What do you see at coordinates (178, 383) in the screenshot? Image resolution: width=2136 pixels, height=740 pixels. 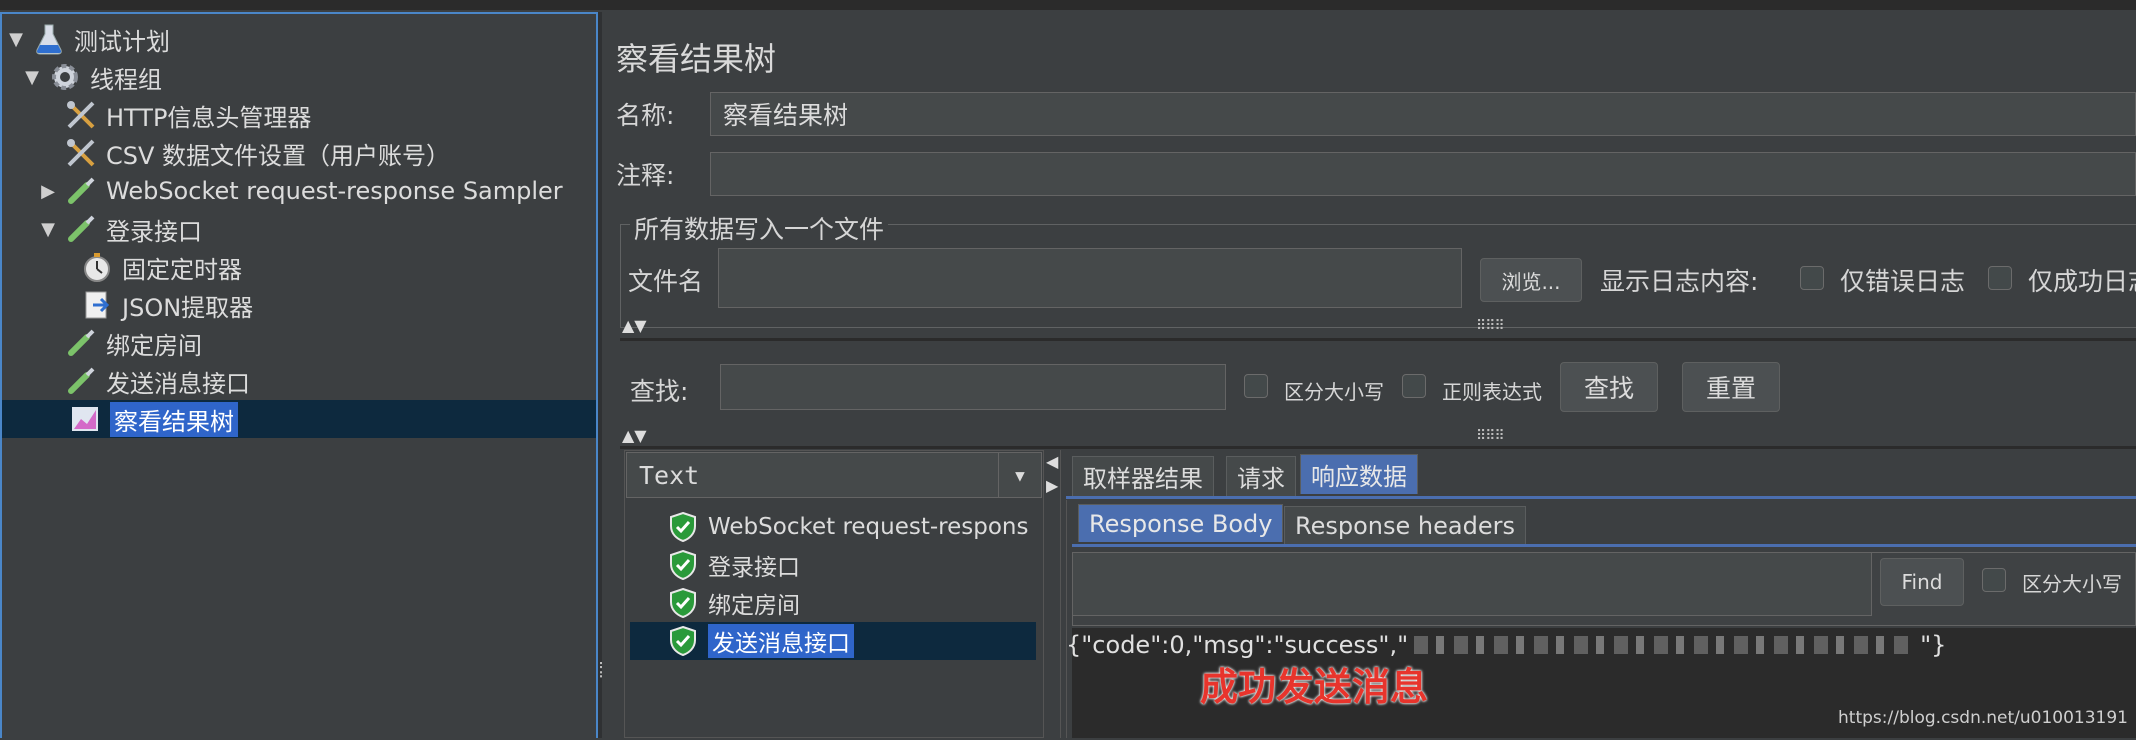 I see `tree-item-label: 发送消息接口` at bounding box center [178, 383].